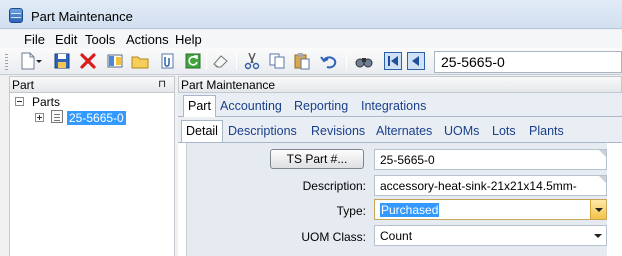  What do you see at coordinates (193, 61) in the screenshot?
I see `refresh-icon` at bounding box center [193, 61].